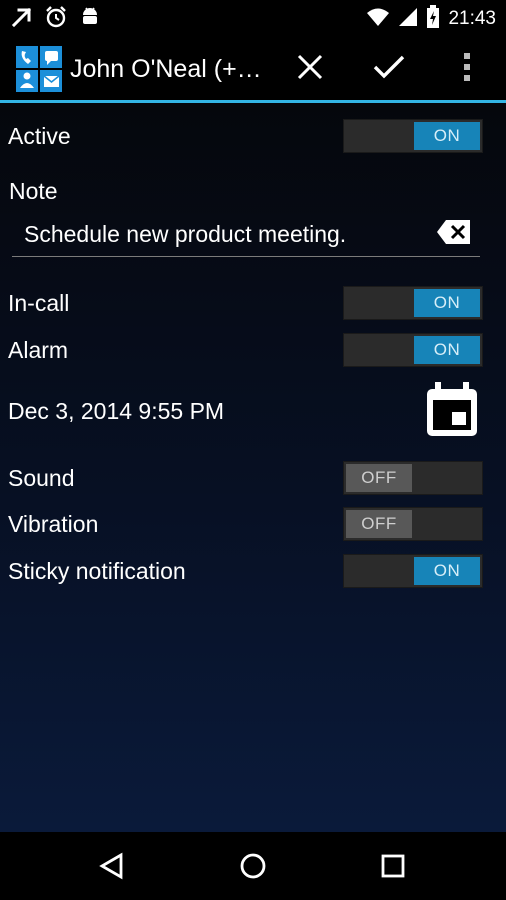 The width and height of the screenshot is (506, 900). What do you see at coordinates (253, 19) in the screenshot?
I see `status-bar: 21:43` at bounding box center [253, 19].